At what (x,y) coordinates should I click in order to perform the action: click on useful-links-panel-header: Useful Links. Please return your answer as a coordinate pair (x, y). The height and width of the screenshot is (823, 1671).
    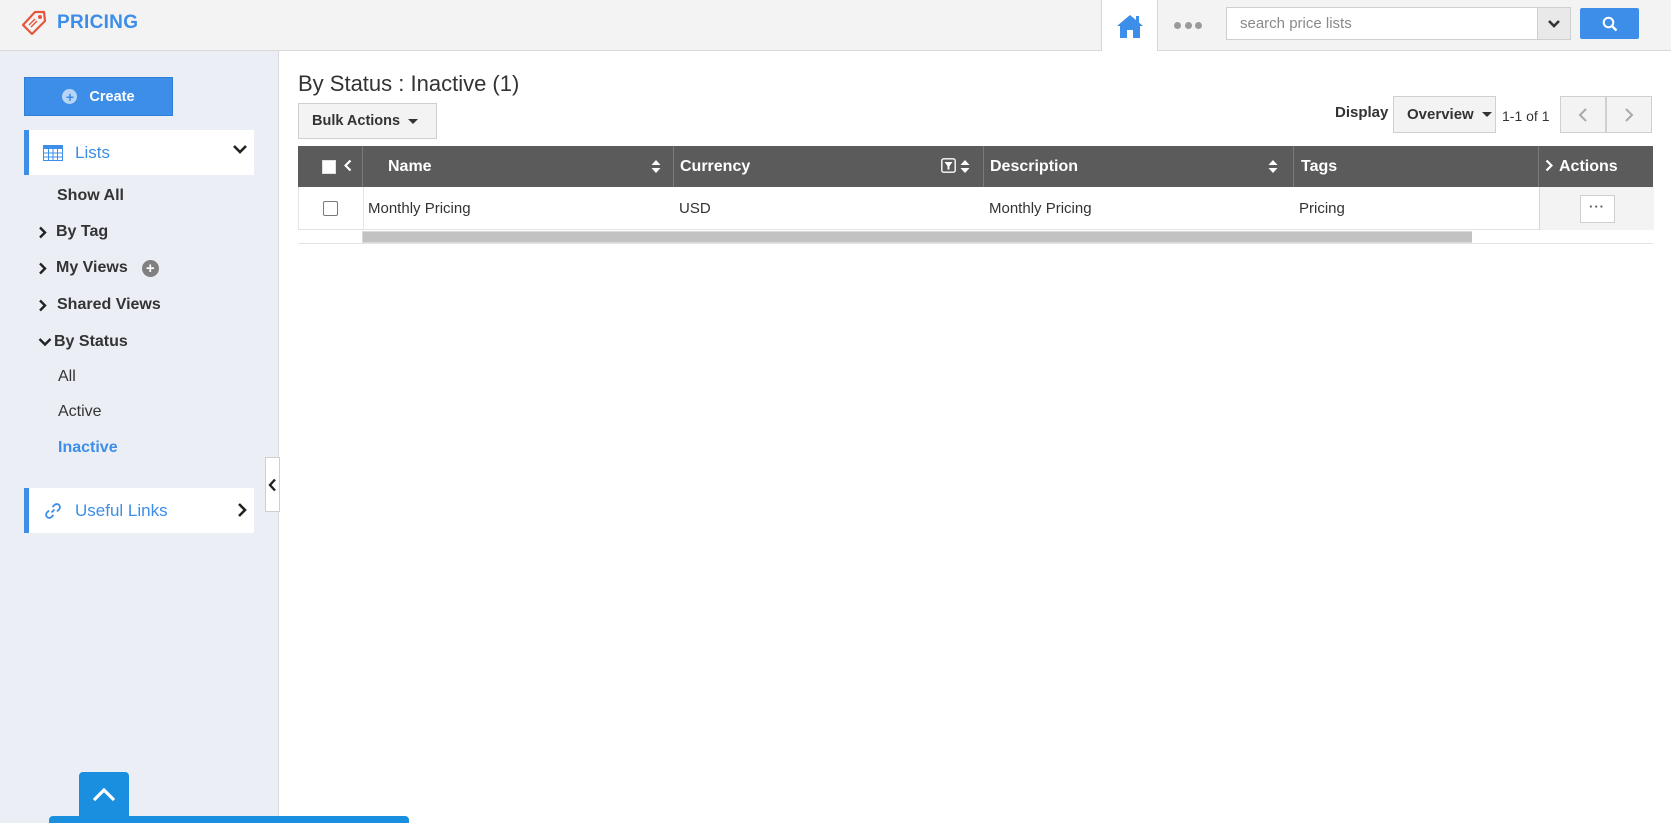
    Looking at the image, I should click on (139, 510).